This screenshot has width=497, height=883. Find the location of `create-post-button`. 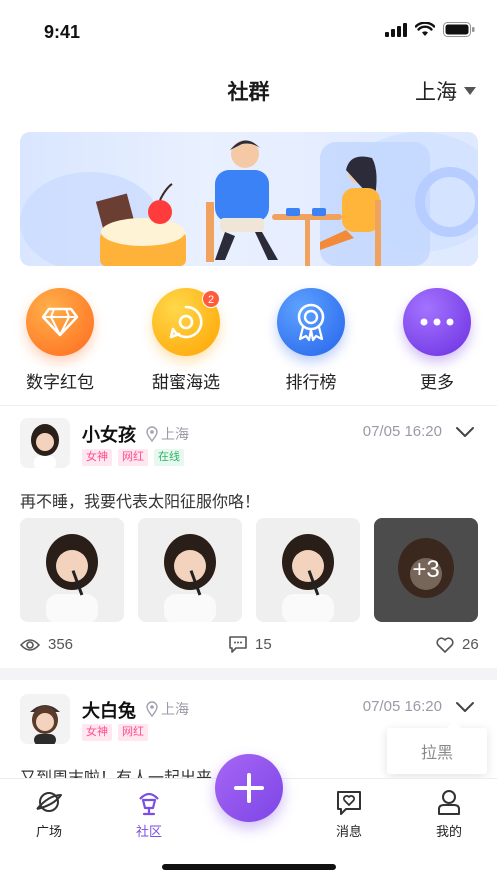

create-post-button is located at coordinates (249, 788).